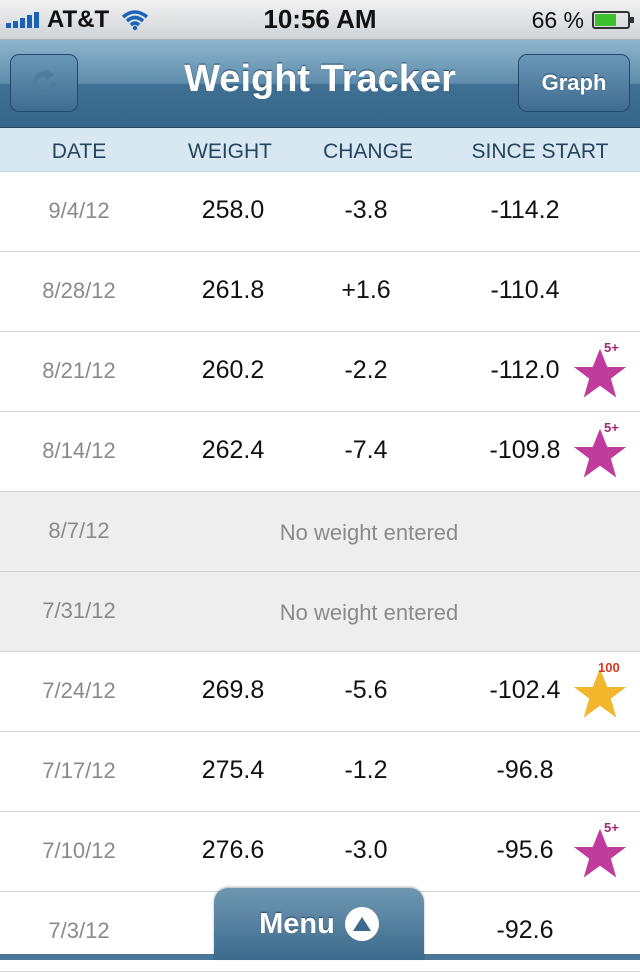 This screenshot has height=972, width=640. What do you see at coordinates (233, 770) in the screenshot?
I see `row-weight: 275.4` at bounding box center [233, 770].